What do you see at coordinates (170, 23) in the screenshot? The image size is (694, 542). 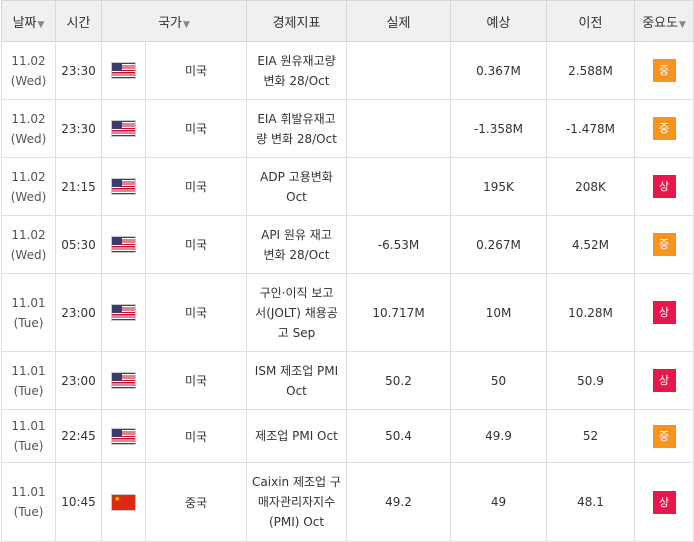 I see `country-header-label: 국가` at bounding box center [170, 23].